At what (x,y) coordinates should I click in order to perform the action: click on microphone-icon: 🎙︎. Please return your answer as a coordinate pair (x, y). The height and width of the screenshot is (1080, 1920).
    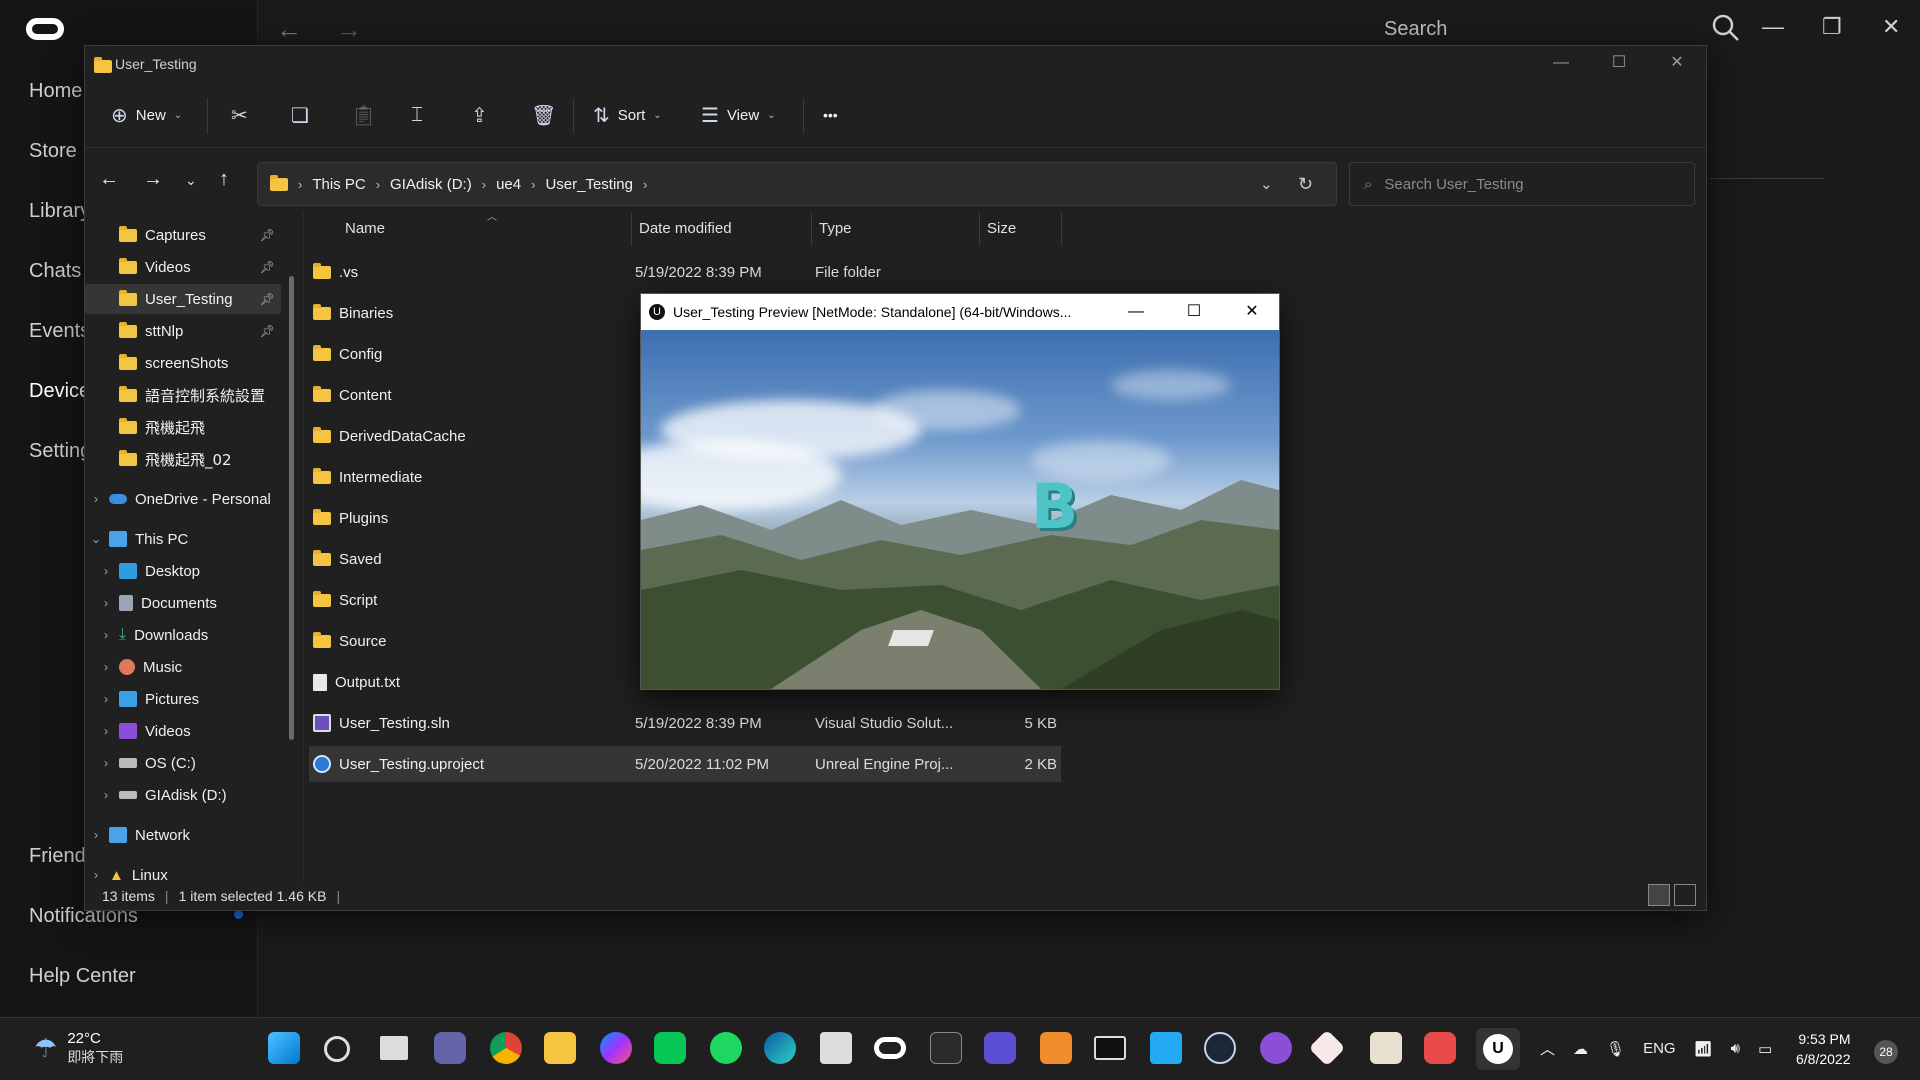
    Looking at the image, I should click on (1615, 1049).